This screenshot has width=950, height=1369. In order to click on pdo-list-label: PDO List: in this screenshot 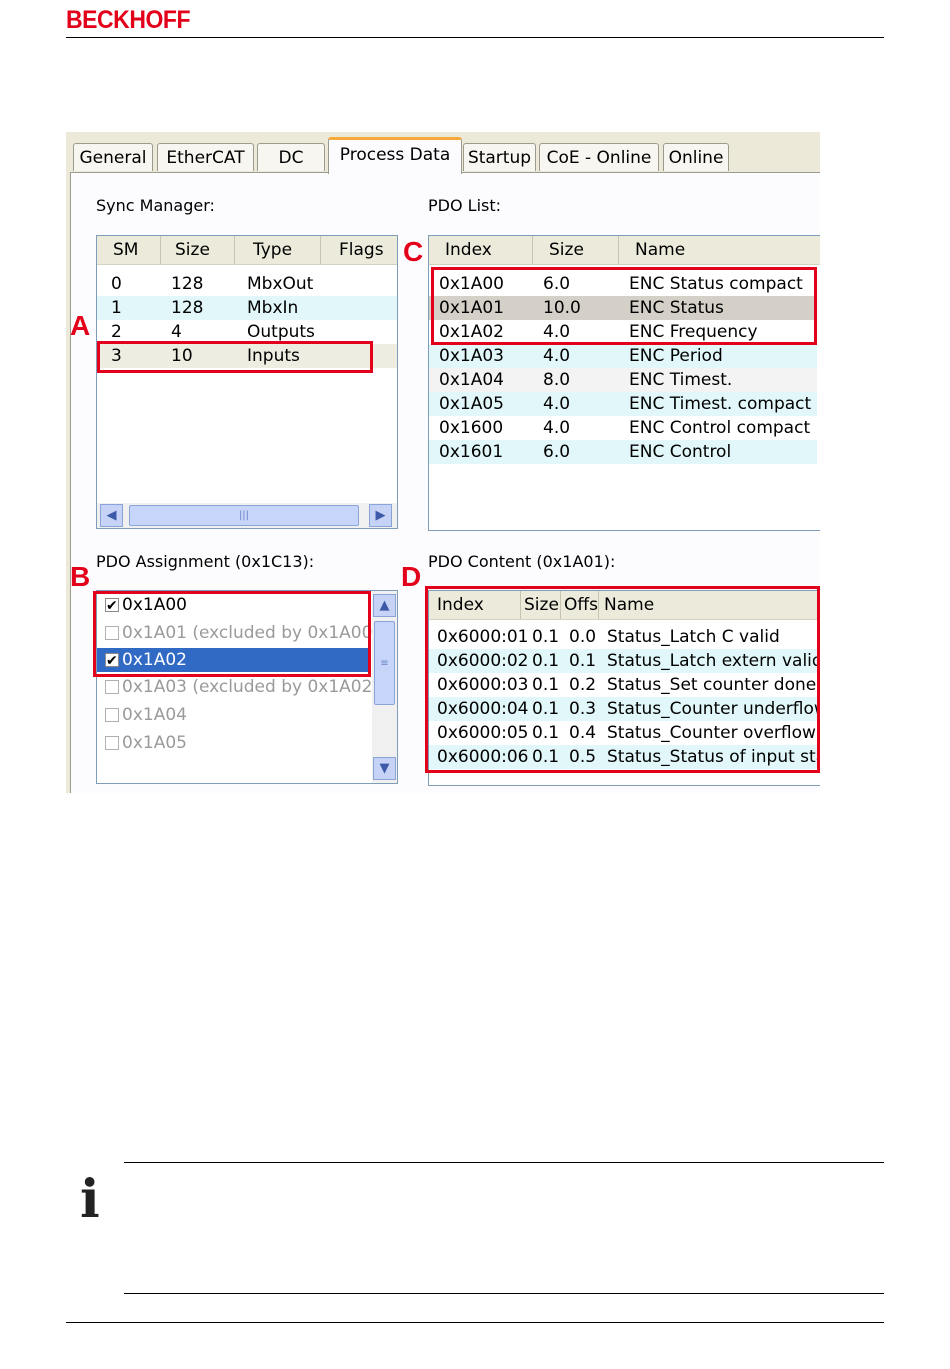, I will do `click(465, 205)`.